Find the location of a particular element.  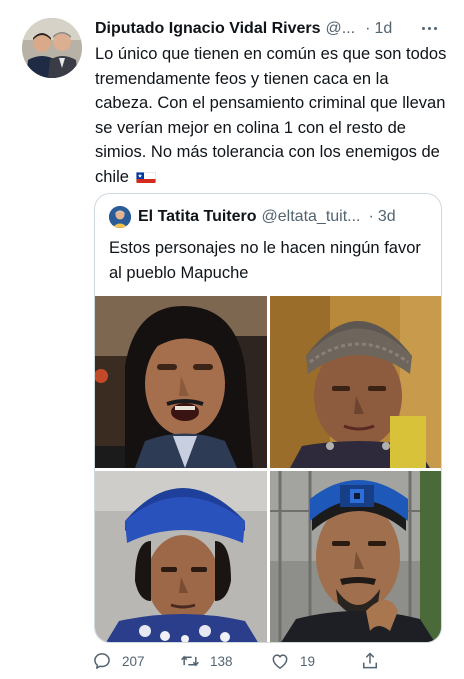

retweet-button: 138 is located at coordinates (206, 661).